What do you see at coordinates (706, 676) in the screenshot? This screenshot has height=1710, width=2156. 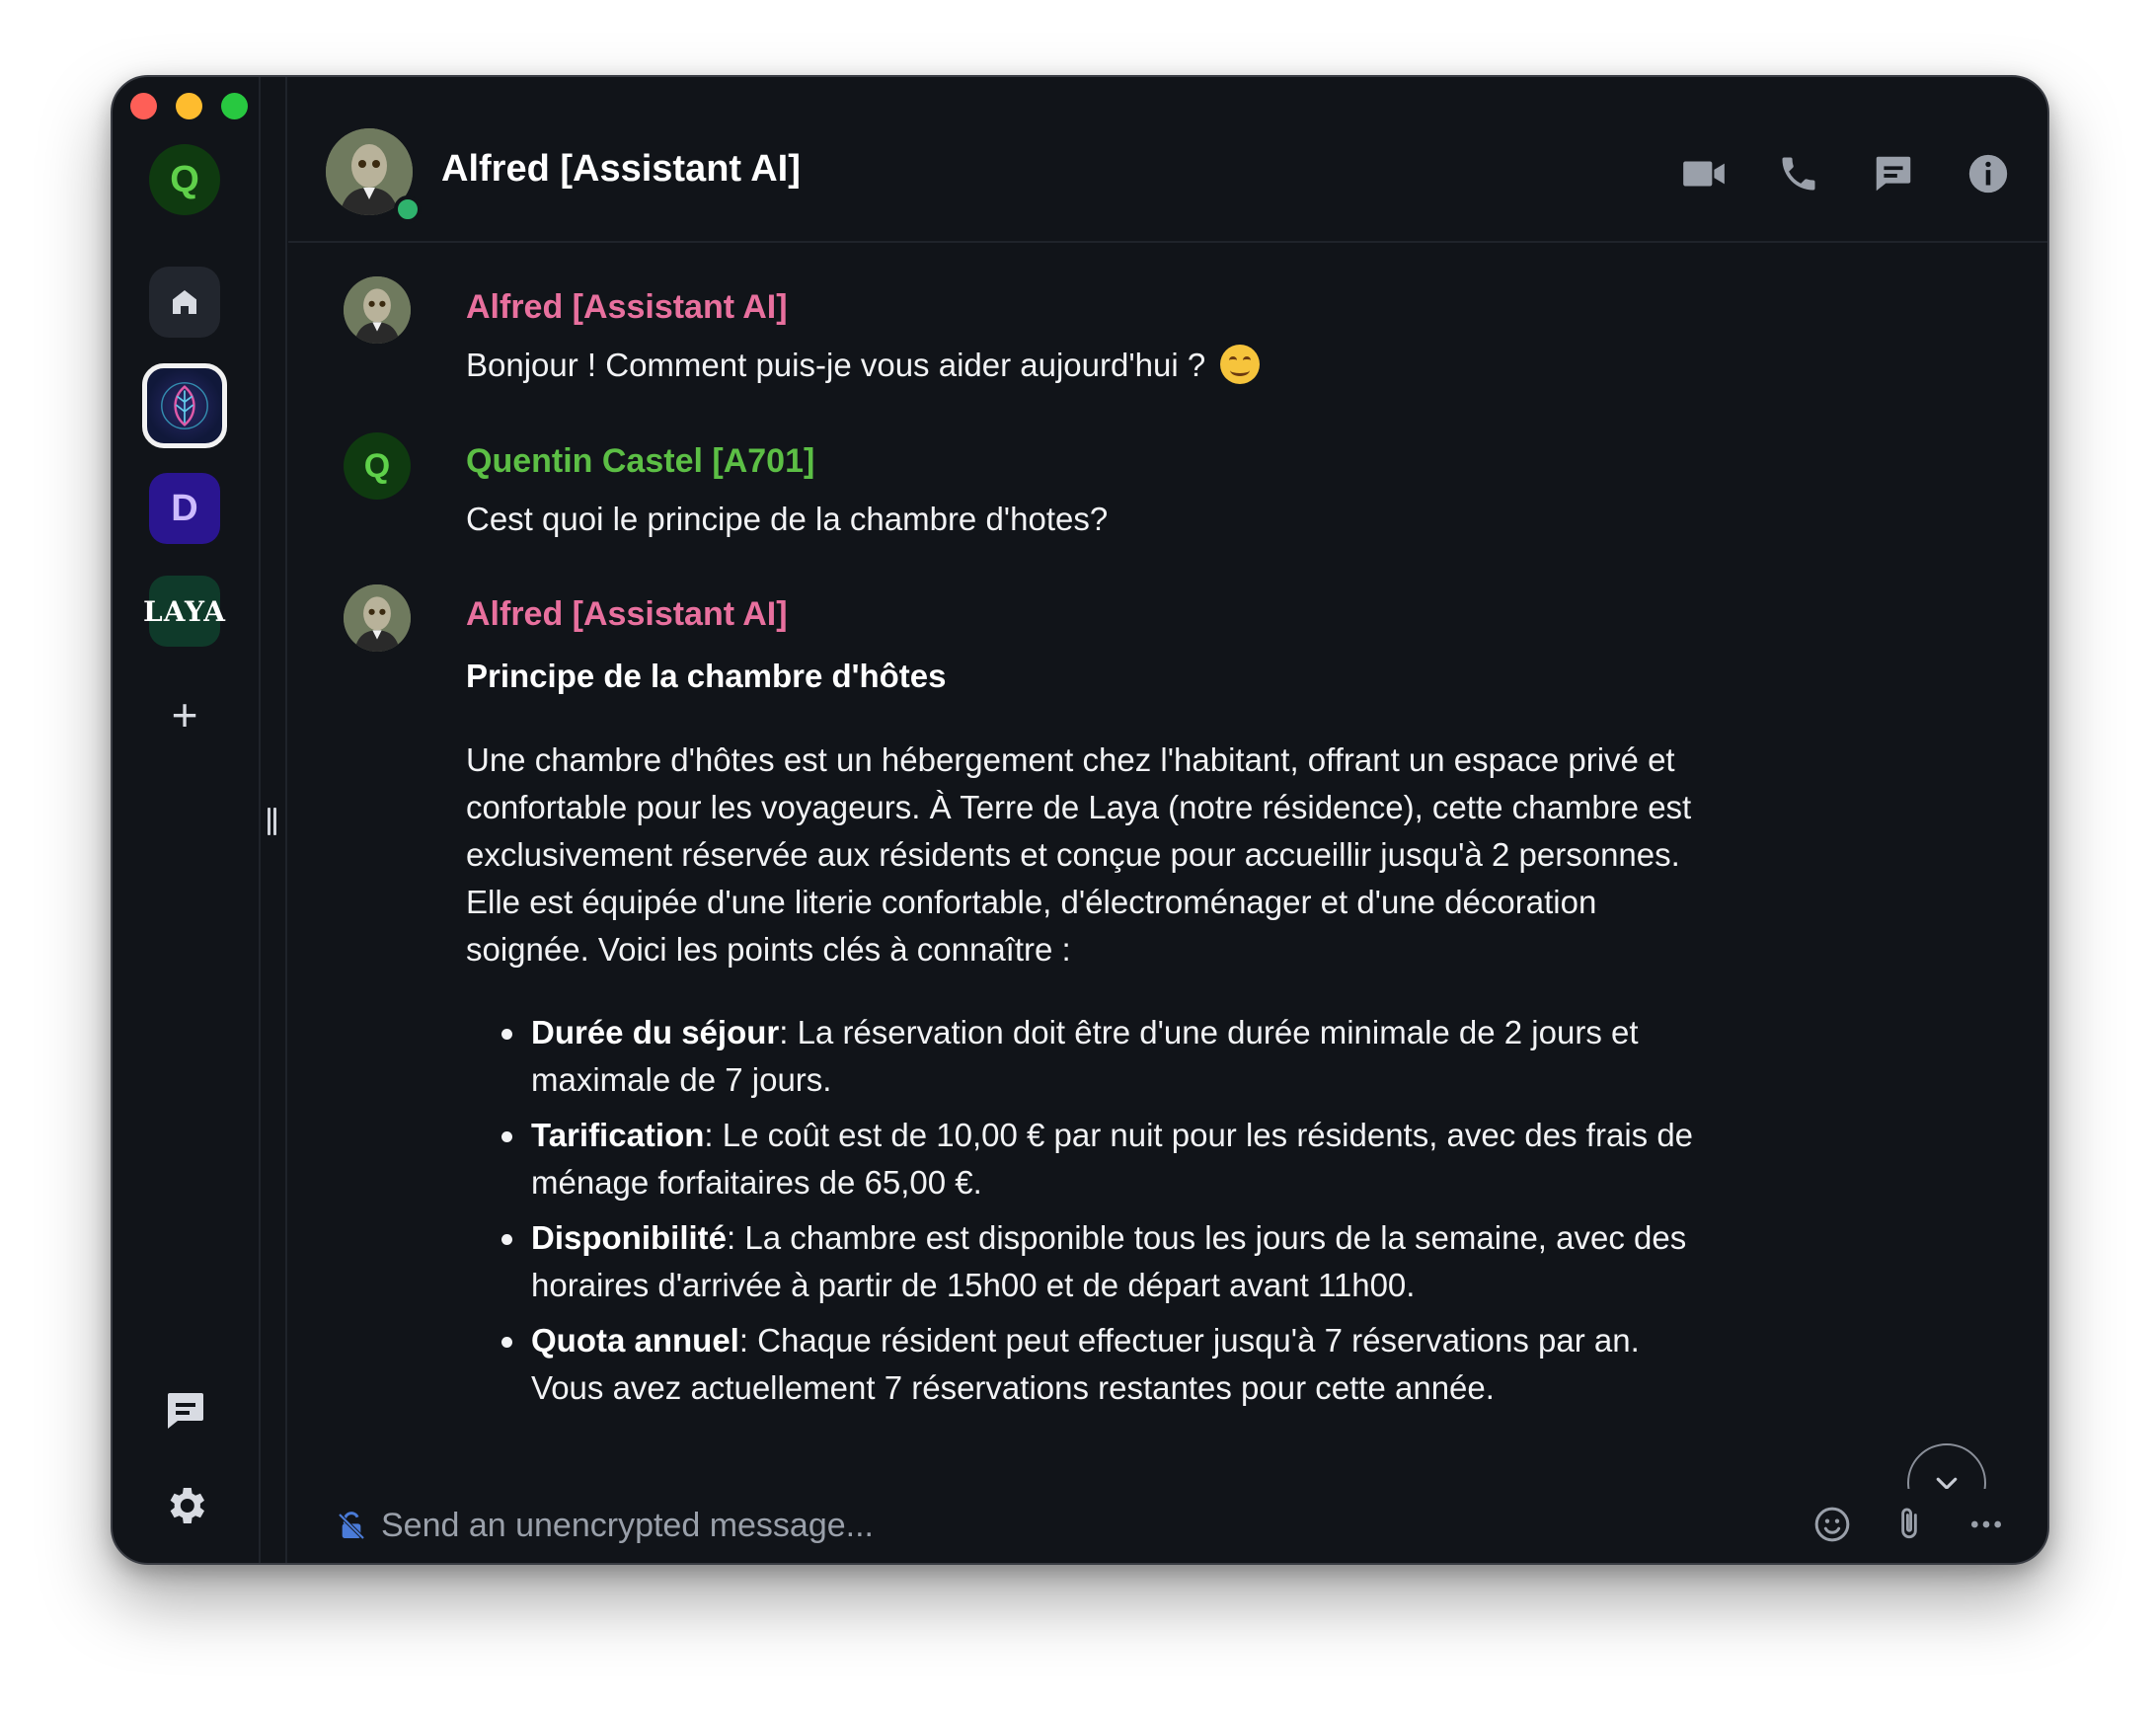 I see `message-heading: Principe de la chambre d'hôtes` at bounding box center [706, 676].